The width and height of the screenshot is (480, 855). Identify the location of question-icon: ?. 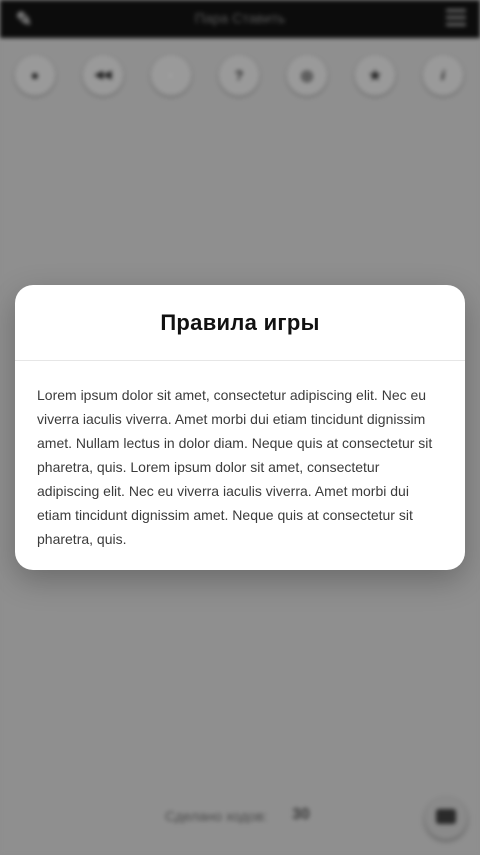
(239, 75).